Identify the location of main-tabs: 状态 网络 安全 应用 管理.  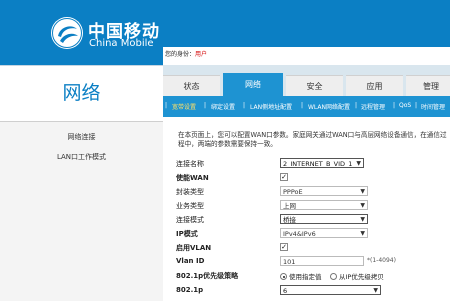
(306, 81).